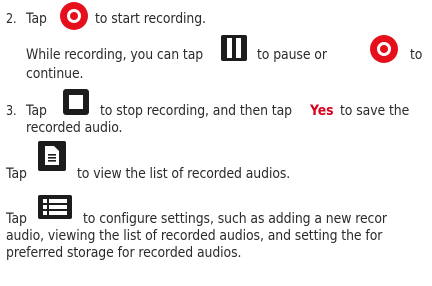  What do you see at coordinates (375, 111) in the screenshot?
I see `save-text: to save the` at bounding box center [375, 111].